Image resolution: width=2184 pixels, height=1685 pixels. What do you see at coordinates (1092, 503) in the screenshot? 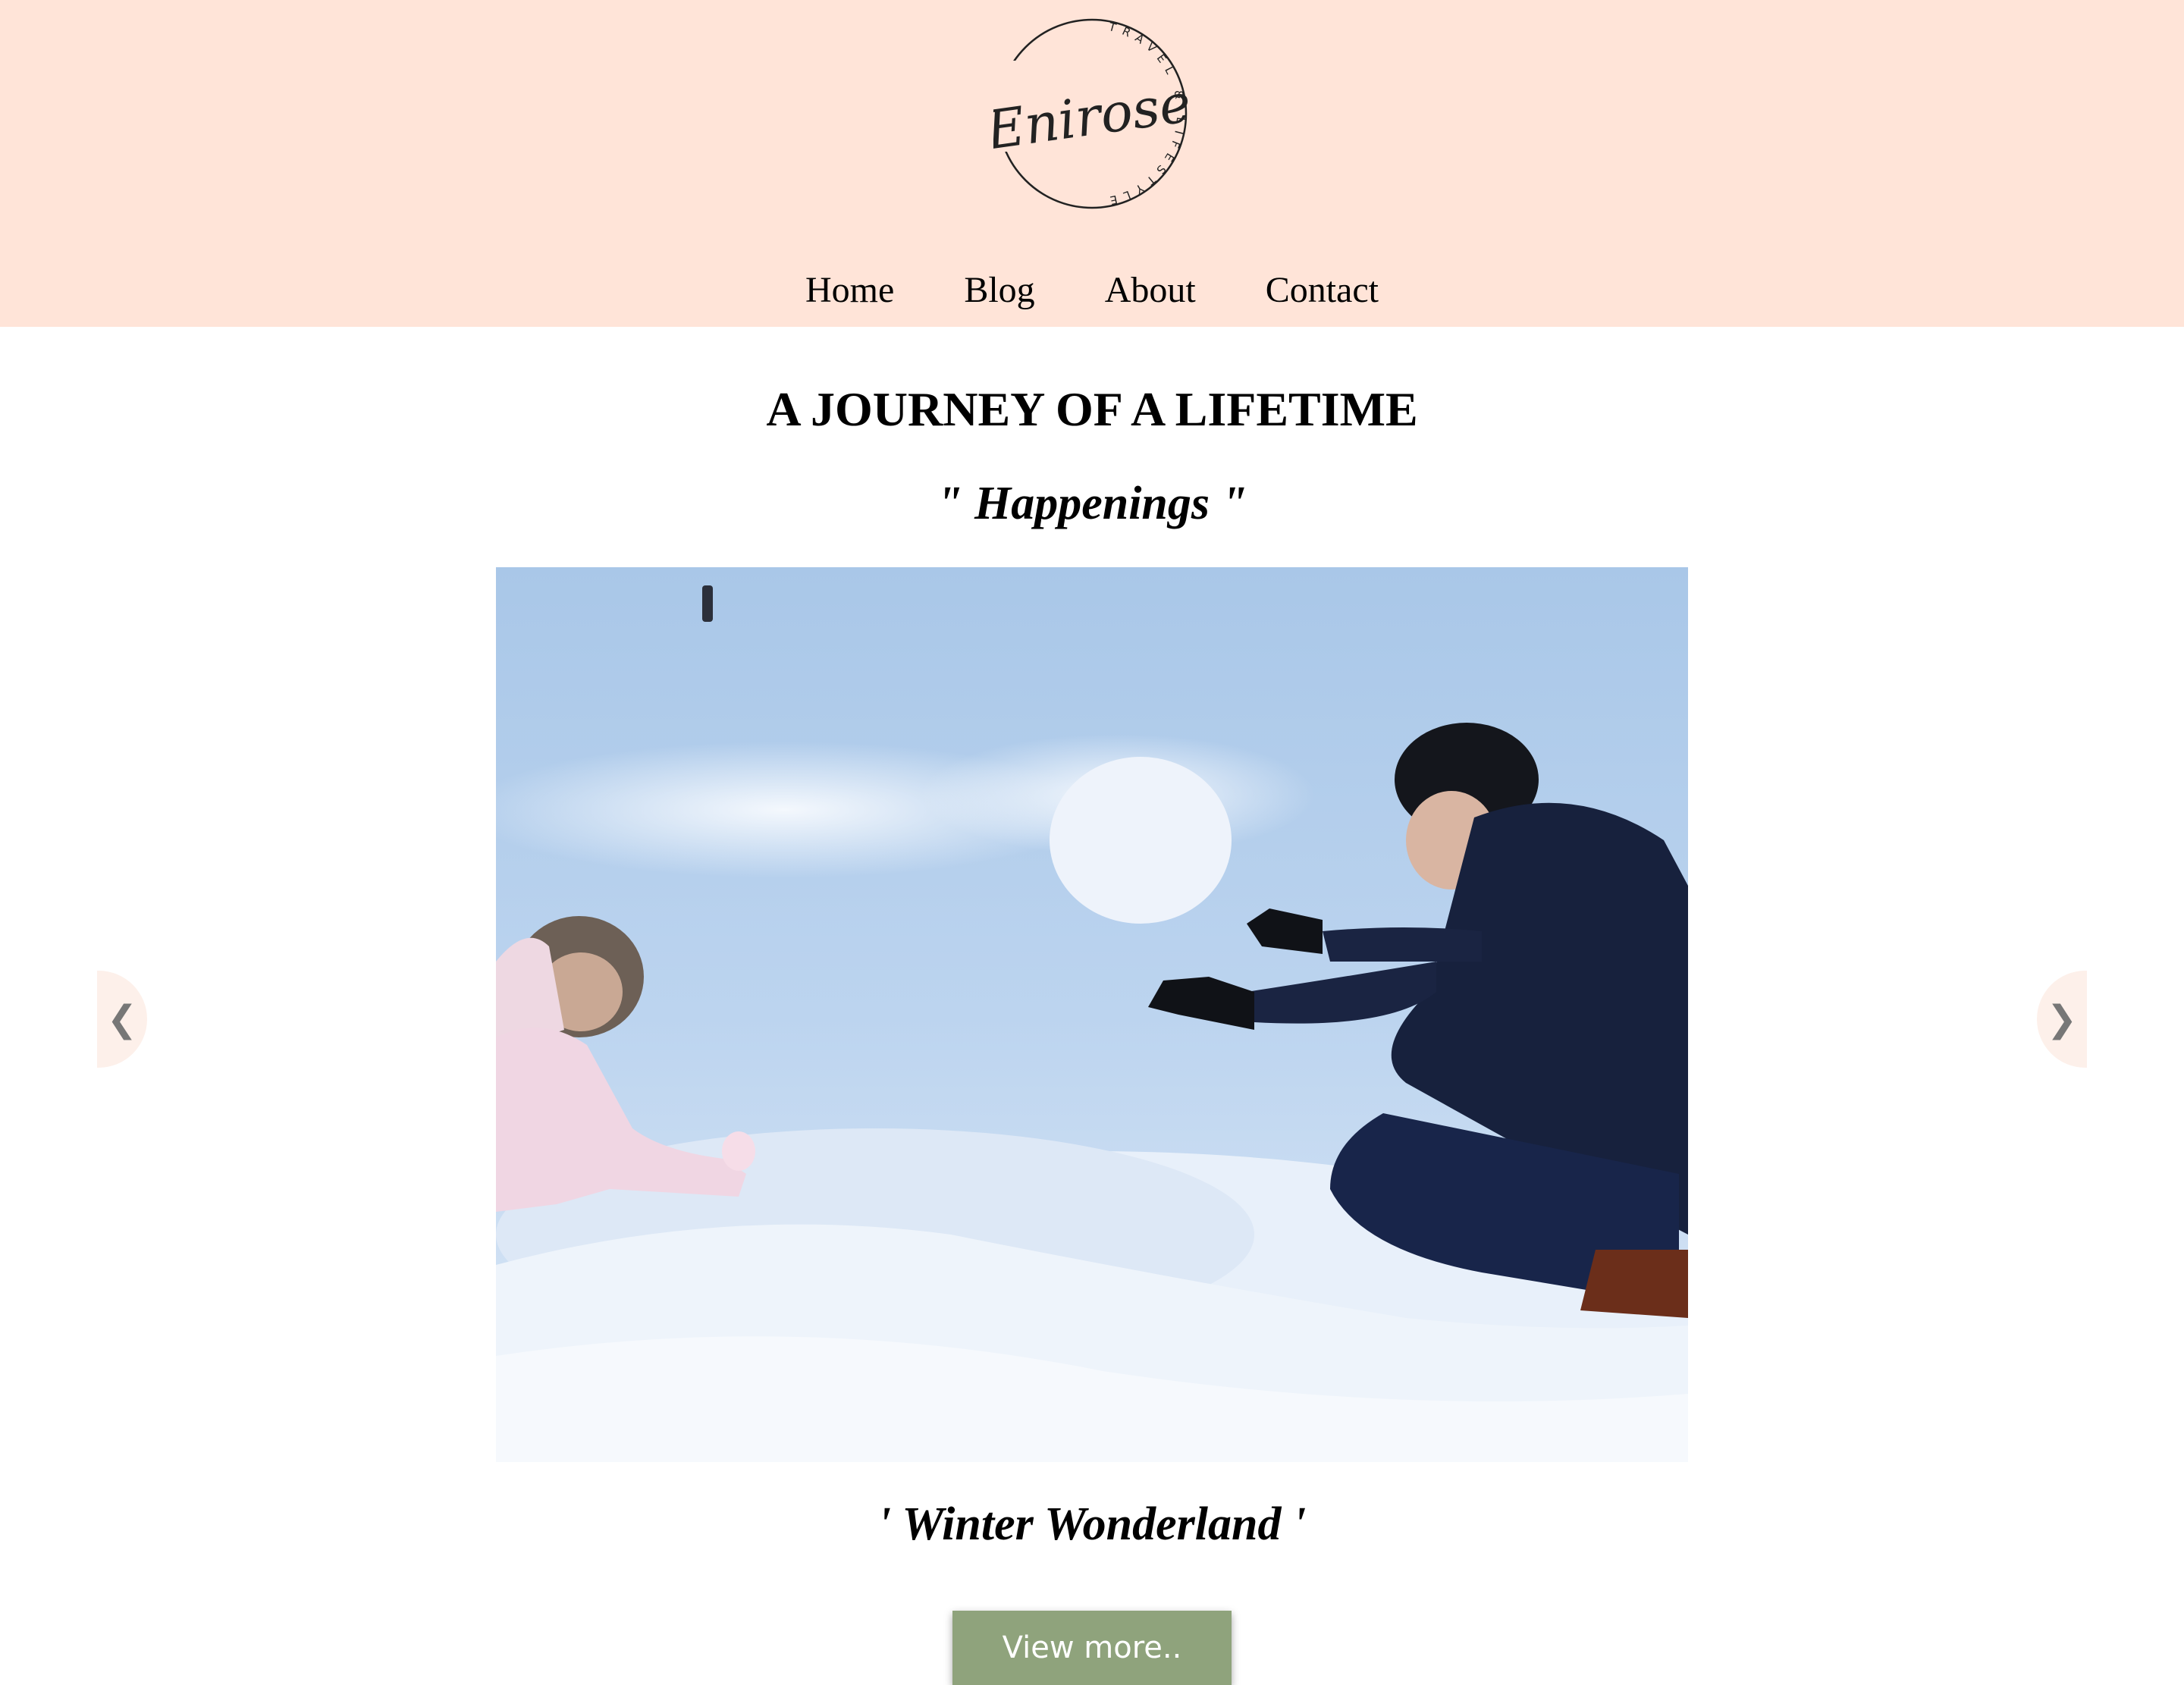
I see `page-subtitle: " Happenings "` at bounding box center [1092, 503].